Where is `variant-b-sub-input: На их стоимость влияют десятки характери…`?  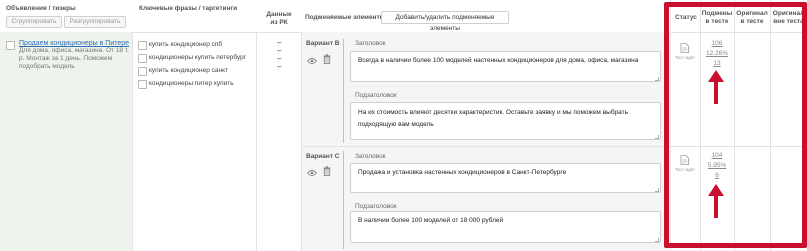 variant-b-sub-input: На их стоимость влияют десятки характери… is located at coordinates (505, 121).